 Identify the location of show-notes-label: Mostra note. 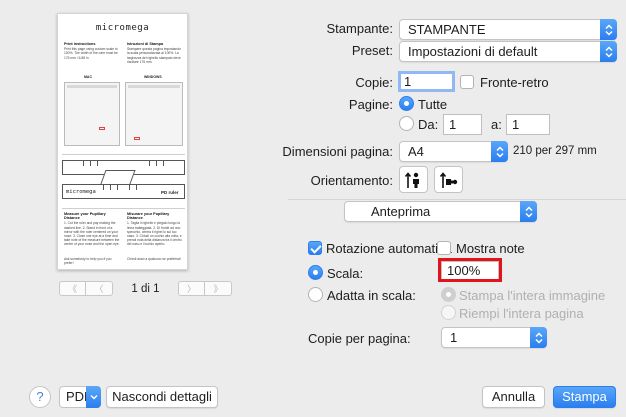
(490, 248).